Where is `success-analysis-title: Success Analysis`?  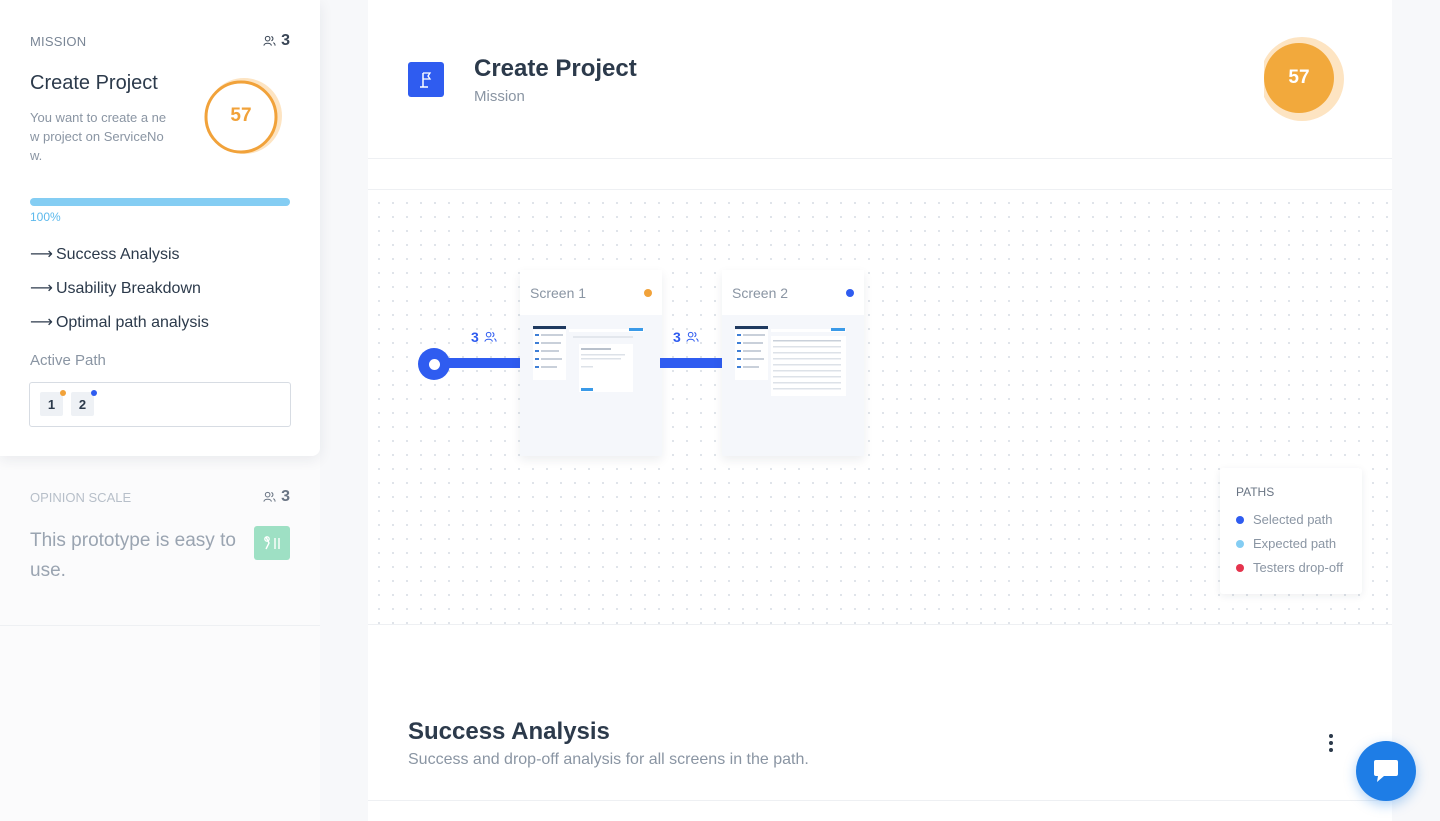 success-analysis-title: Success Analysis is located at coordinates (509, 731).